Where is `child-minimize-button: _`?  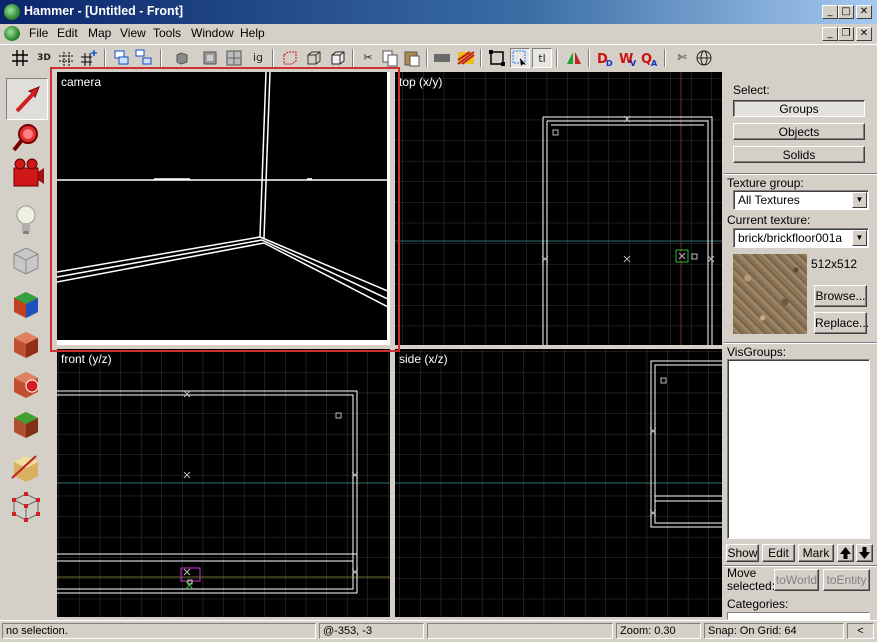 child-minimize-button: _ is located at coordinates (830, 34).